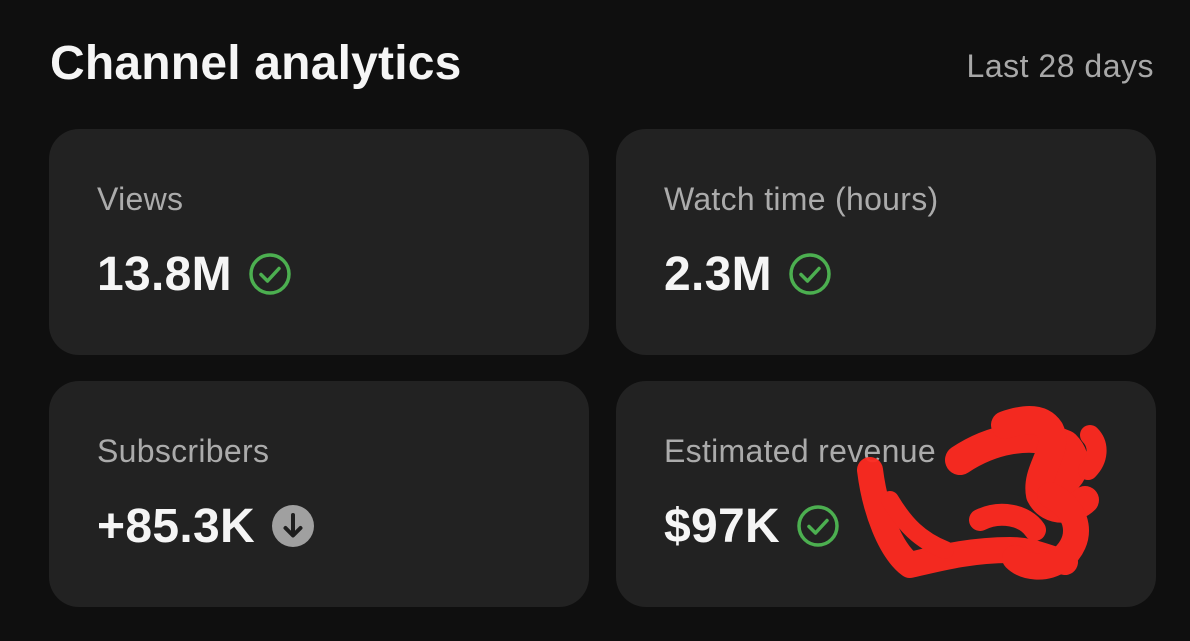 This screenshot has width=1190, height=641. What do you see at coordinates (293, 526) in the screenshot?
I see `down-arrow-circle-icon` at bounding box center [293, 526].